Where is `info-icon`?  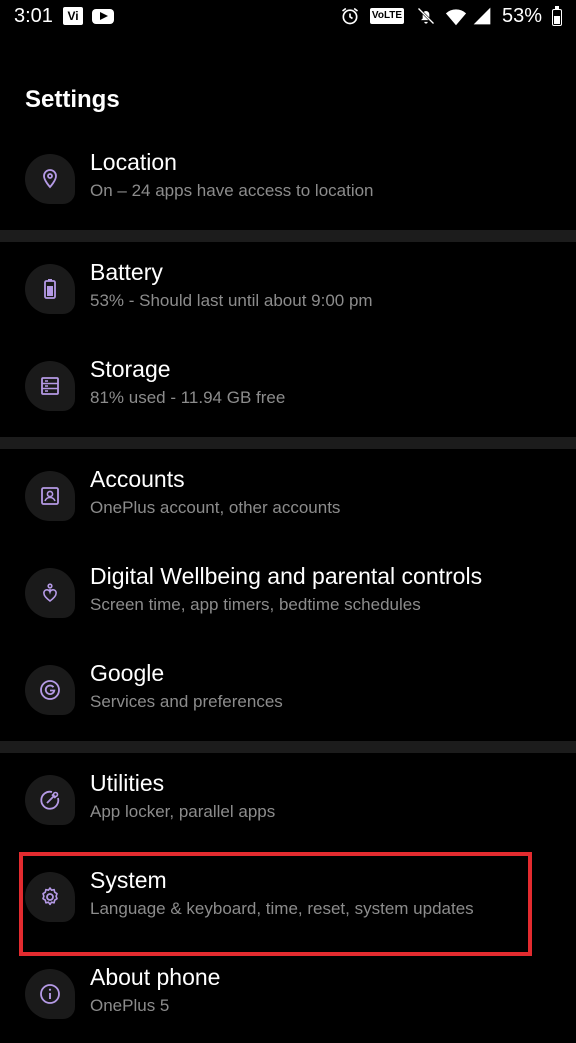 info-icon is located at coordinates (50, 994).